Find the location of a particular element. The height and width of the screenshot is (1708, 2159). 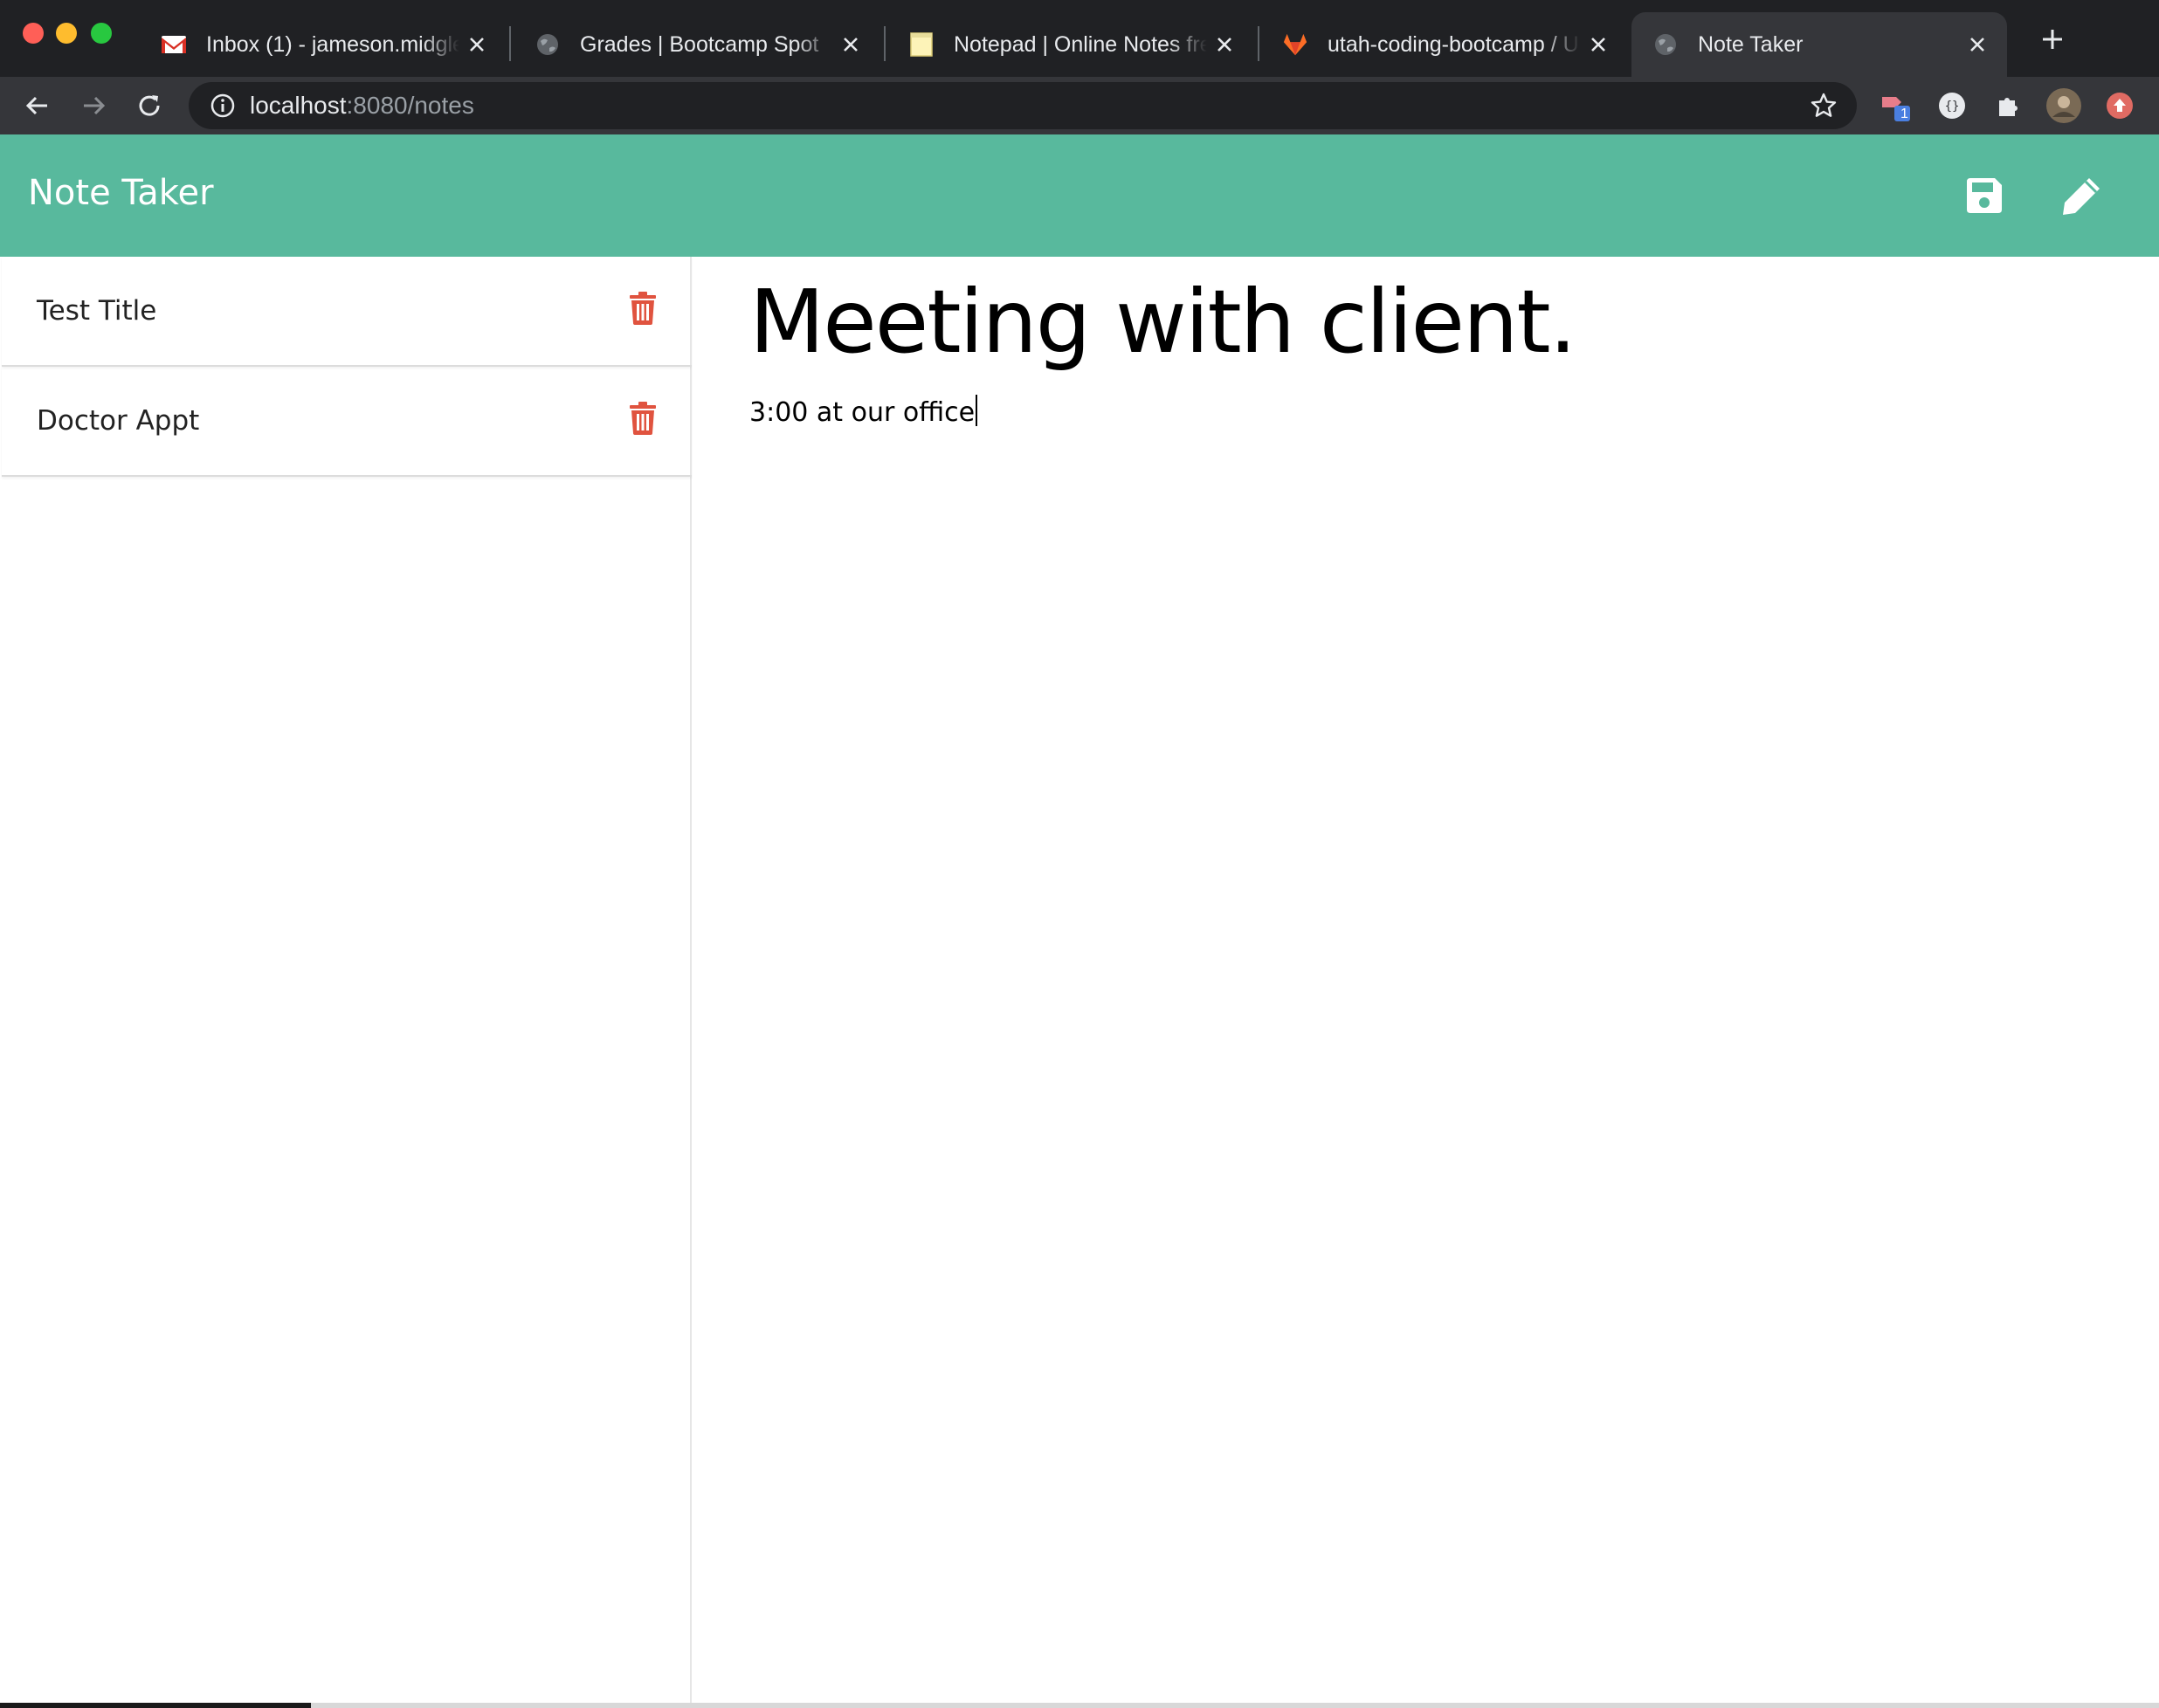

new-note-button is located at coordinates (2082, 195).